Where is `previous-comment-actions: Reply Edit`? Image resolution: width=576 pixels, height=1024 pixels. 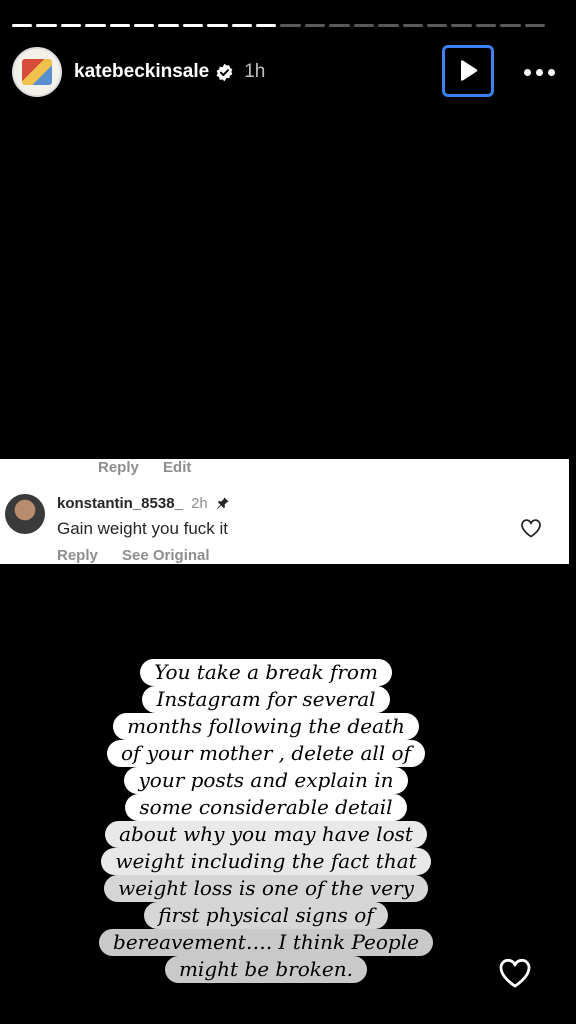 previous-comment-actions: Reply Edit is located at coordinates (154, 467).